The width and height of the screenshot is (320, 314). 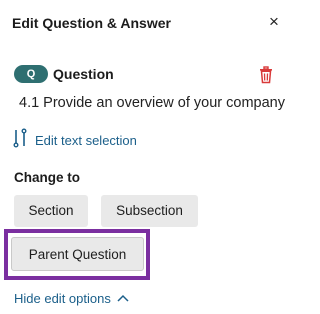 What do you see at coordinates (274, 22) in the screenshot?
I see `close-icon: ×` at bounding box center [274, 22].